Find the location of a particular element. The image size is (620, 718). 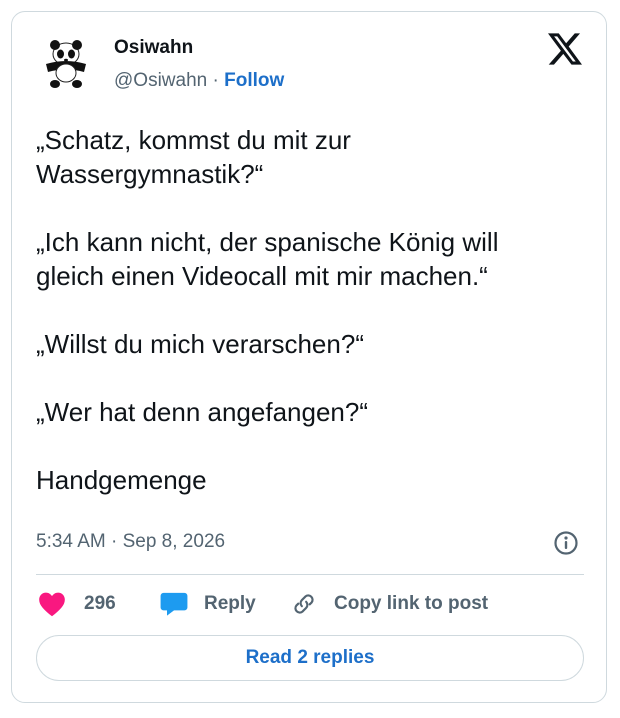

divider is located at coordinates (310, 574).